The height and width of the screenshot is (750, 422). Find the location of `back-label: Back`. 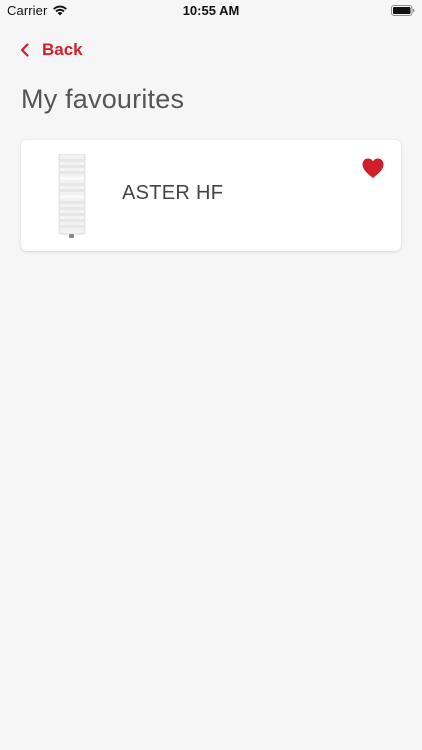

back-label: Back is located at coordinates (62, 49).